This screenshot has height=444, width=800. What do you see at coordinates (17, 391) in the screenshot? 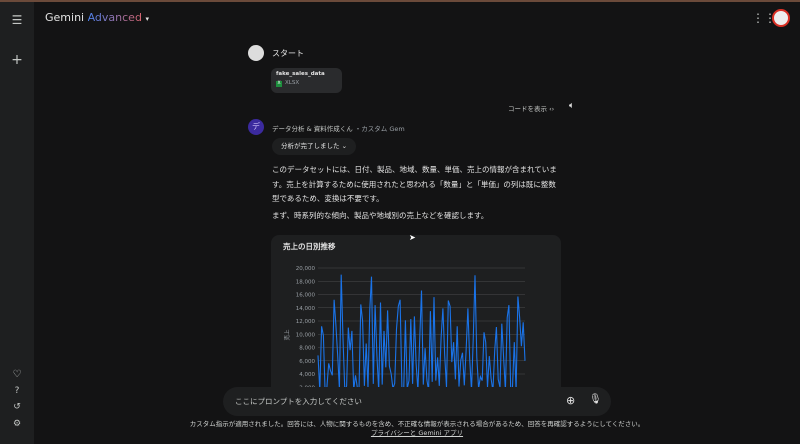
I see `help-icon: ?` at bounding box center [17, 391].